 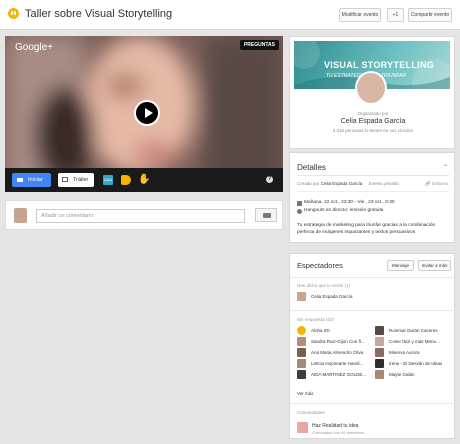 What do you see at coordinates (371, 88) in the screenshot?
I see `organizer-avatar` at bounding box center [371, 88].